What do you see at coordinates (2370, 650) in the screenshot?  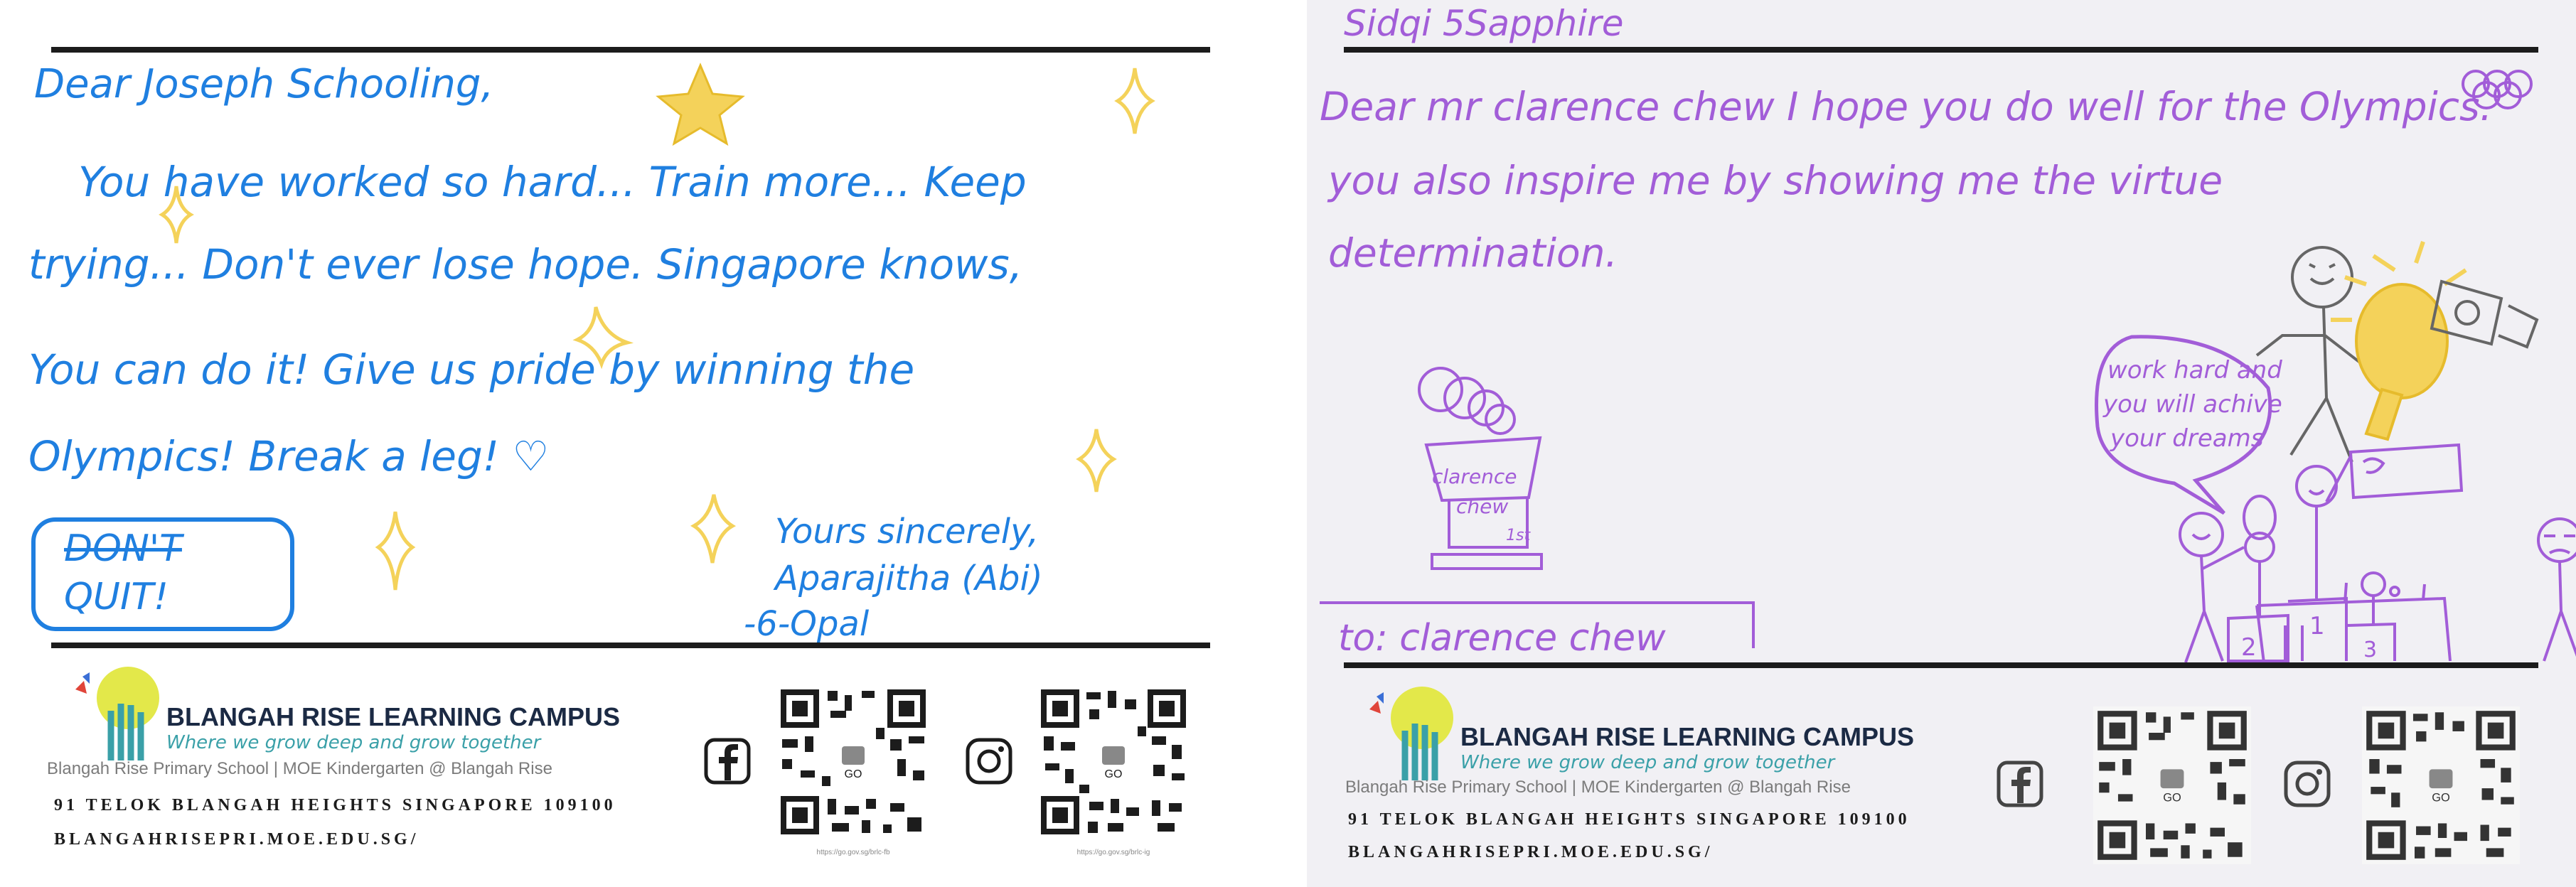 I see `podium-number: 3` at bounding box center [2370, 650].